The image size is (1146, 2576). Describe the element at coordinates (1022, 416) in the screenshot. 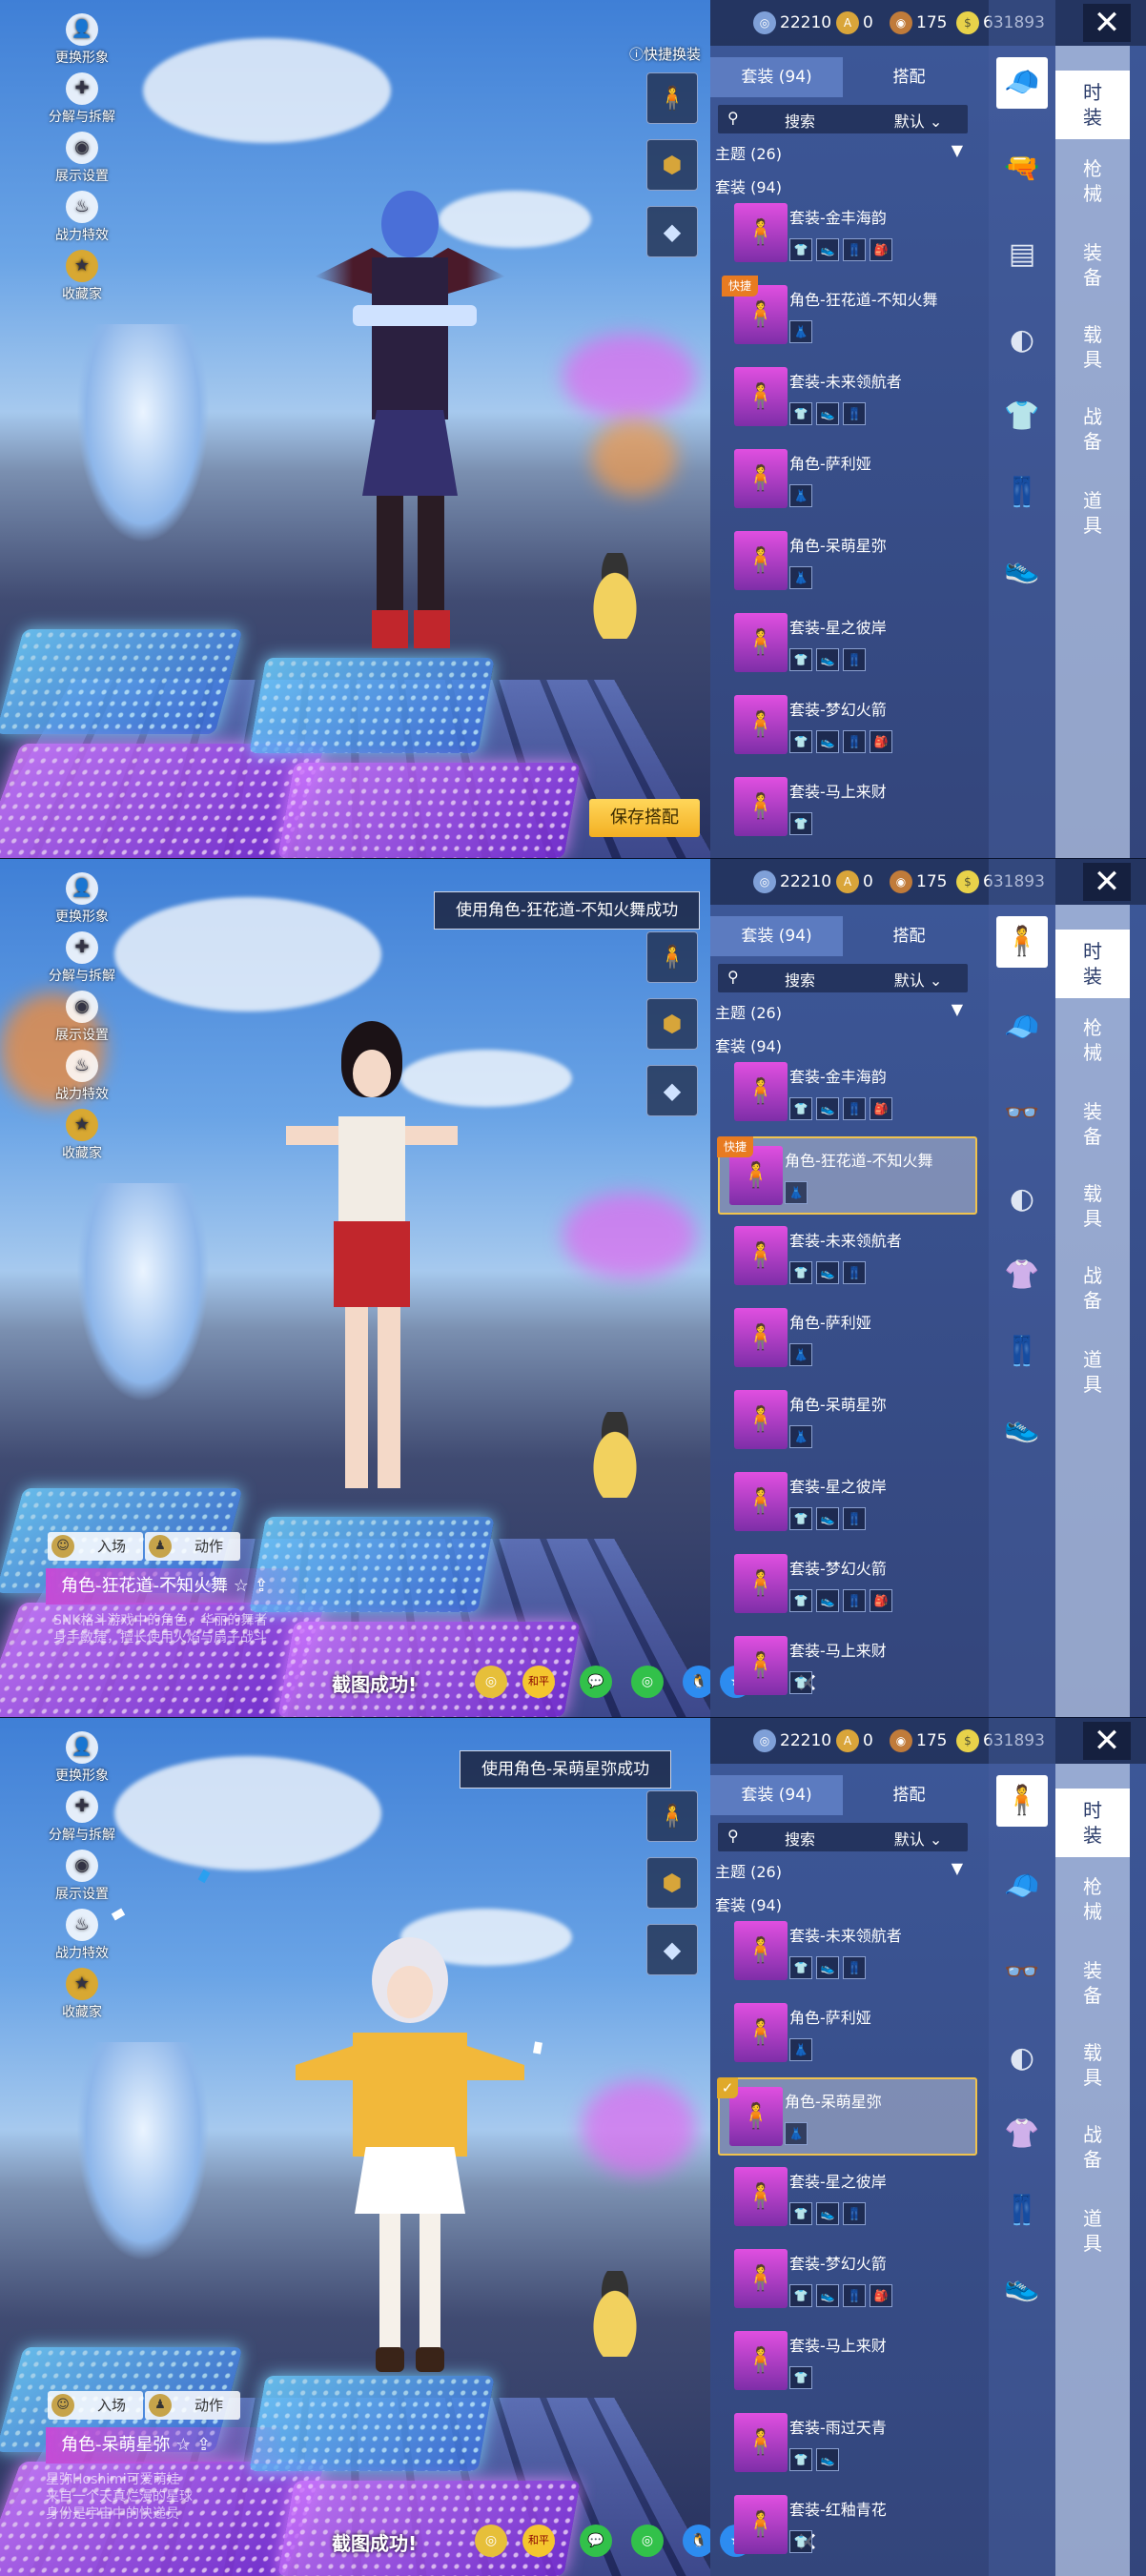

I see `rail-top: 👕` at that location.